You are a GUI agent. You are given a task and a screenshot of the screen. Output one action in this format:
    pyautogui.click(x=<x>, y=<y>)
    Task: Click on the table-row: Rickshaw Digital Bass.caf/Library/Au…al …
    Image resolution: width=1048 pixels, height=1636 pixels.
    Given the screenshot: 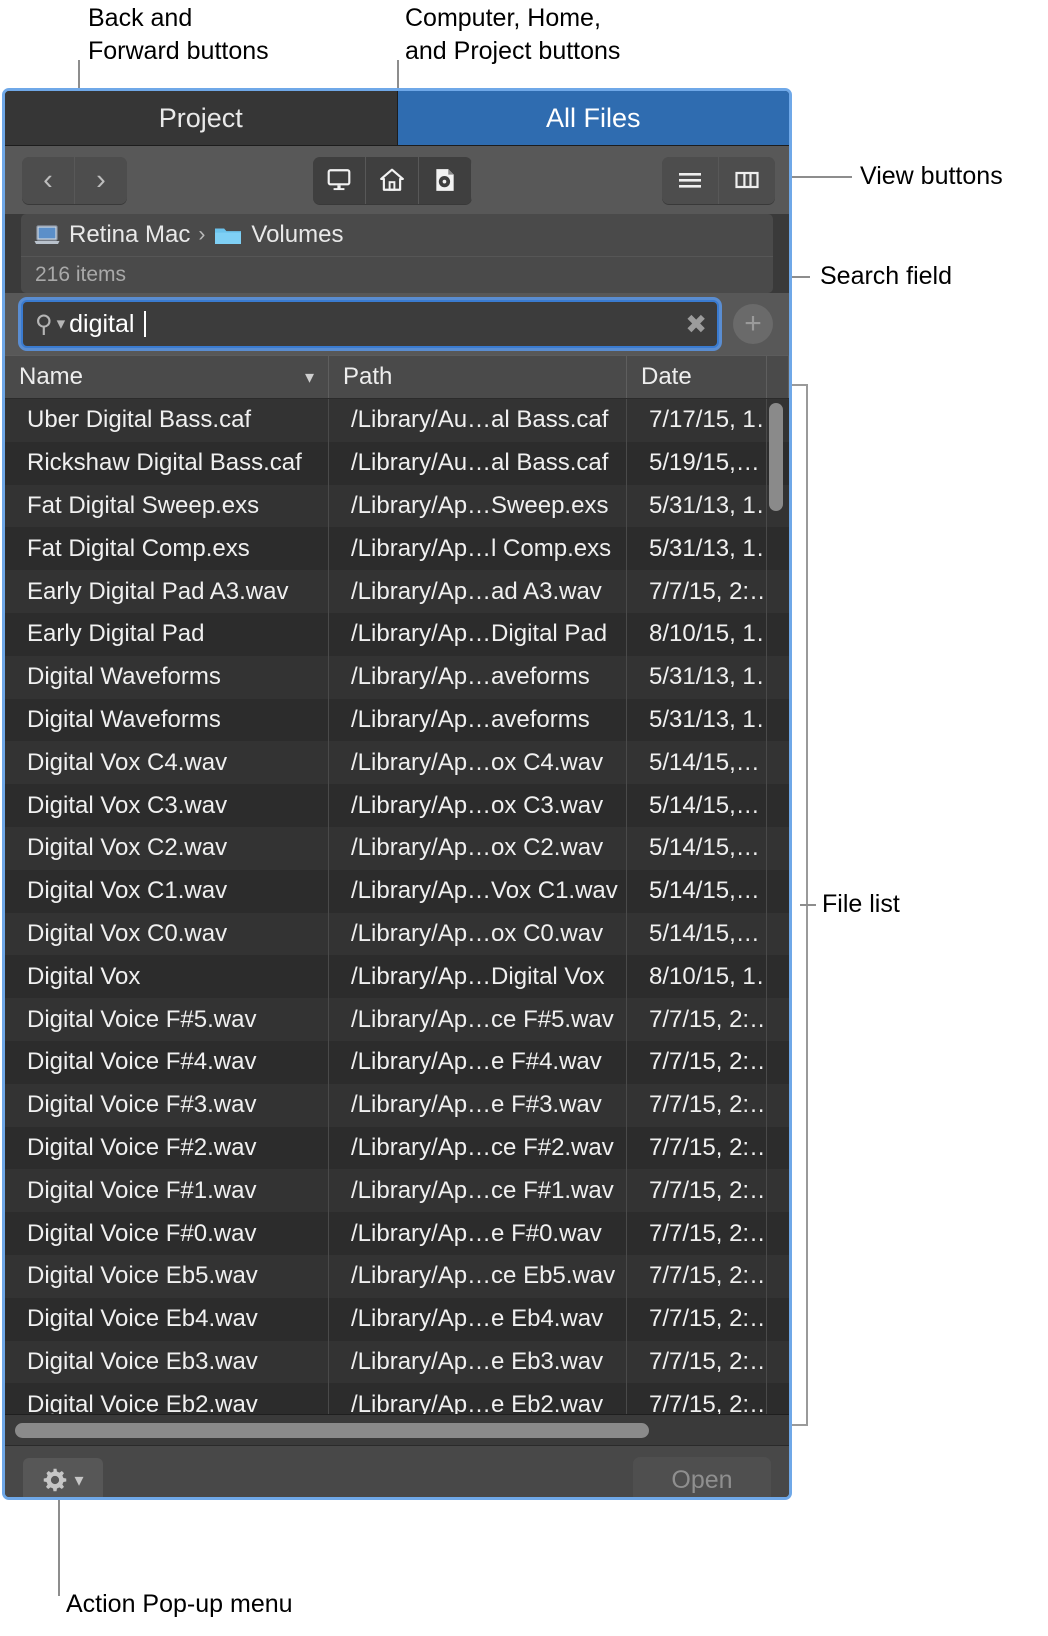 What is the action you would take?
    pyautogui.click(x=397, y=463)
    